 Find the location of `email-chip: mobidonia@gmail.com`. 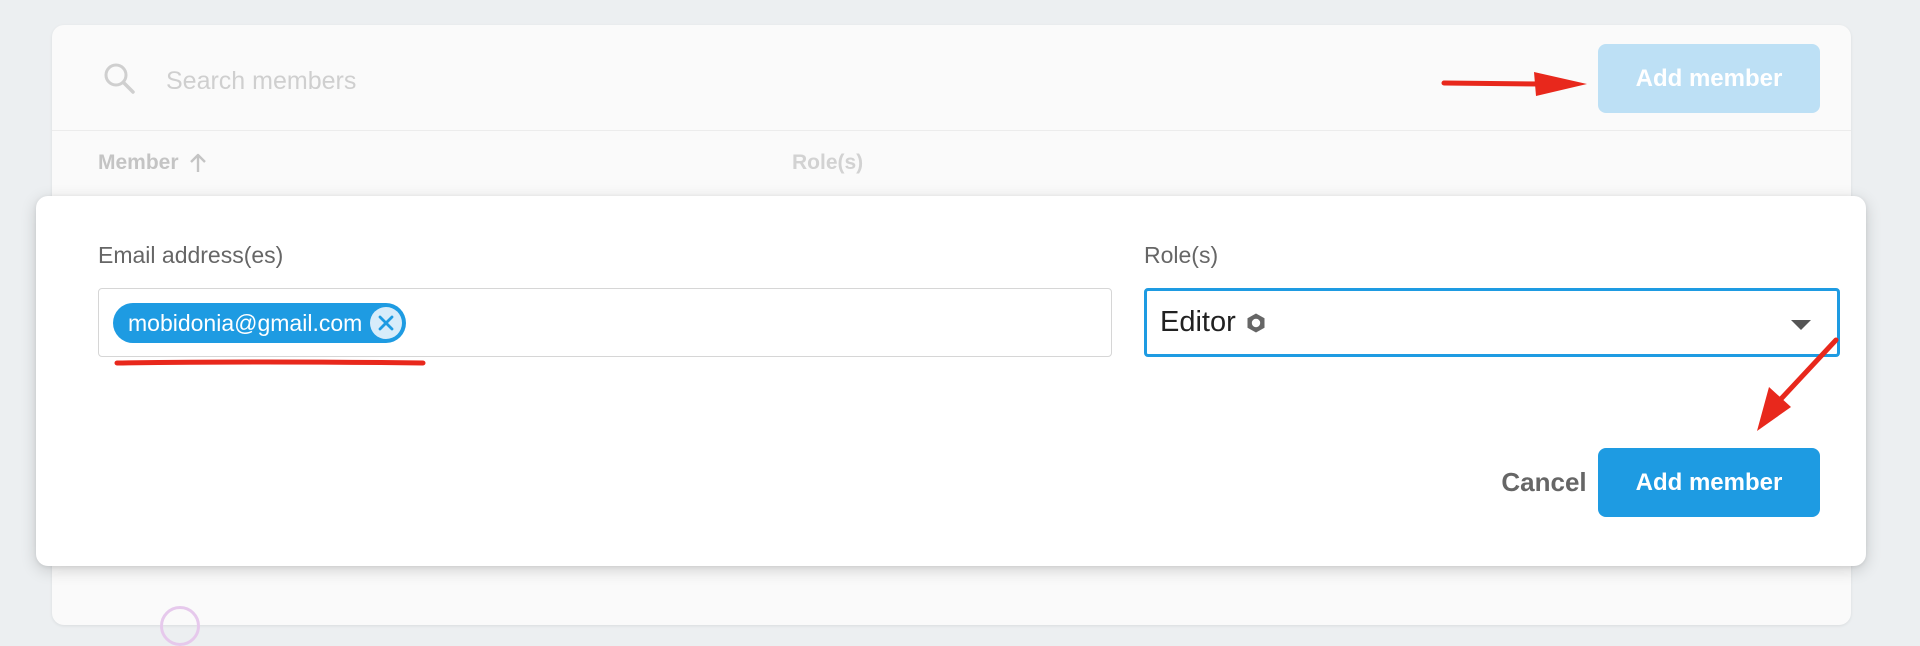

email-chip: mobidonia@gmail.com is located at coordinates (260, 323).